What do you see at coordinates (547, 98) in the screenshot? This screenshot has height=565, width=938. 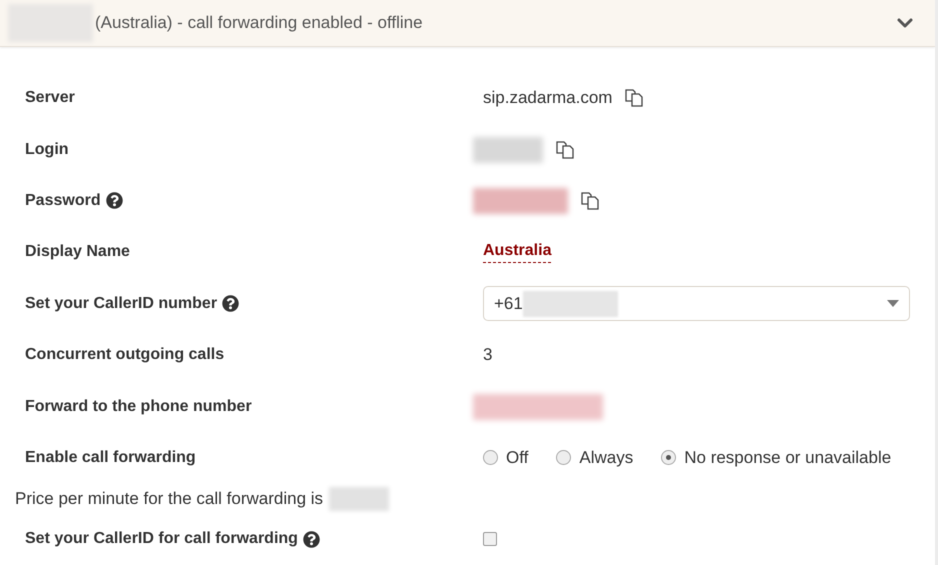 I see `field-value: sip.zadarma.com` at bounding box center [547, 98].